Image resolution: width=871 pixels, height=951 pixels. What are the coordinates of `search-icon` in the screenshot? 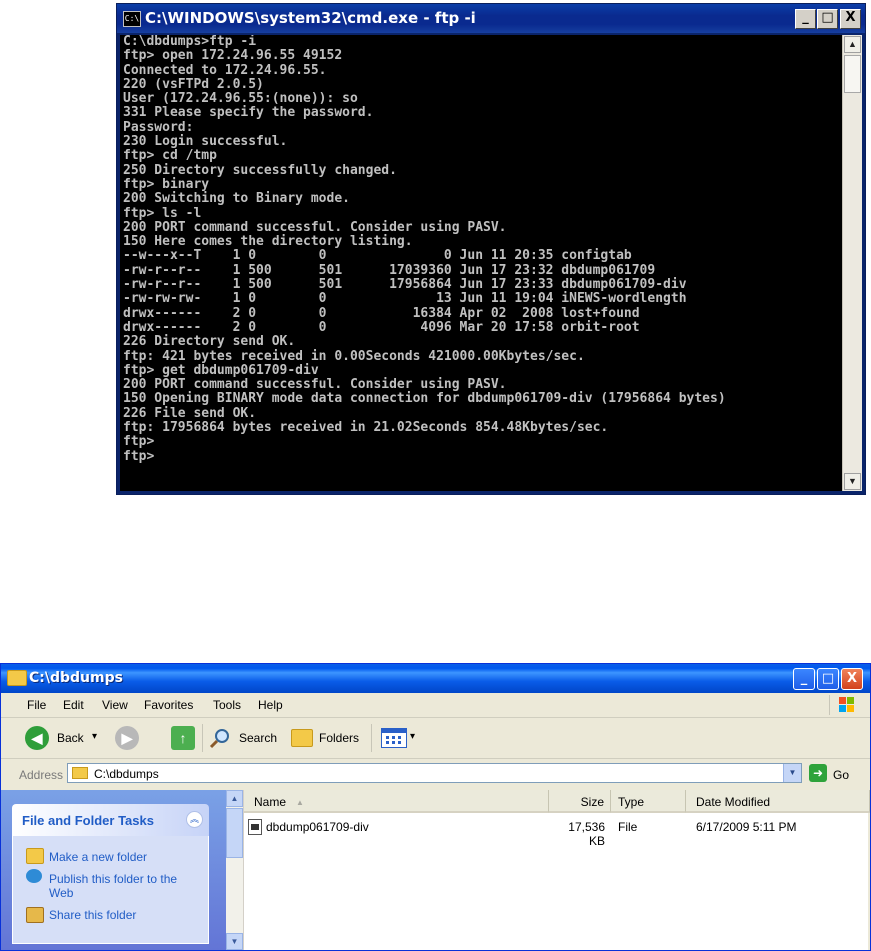 It's located at (220, 738).